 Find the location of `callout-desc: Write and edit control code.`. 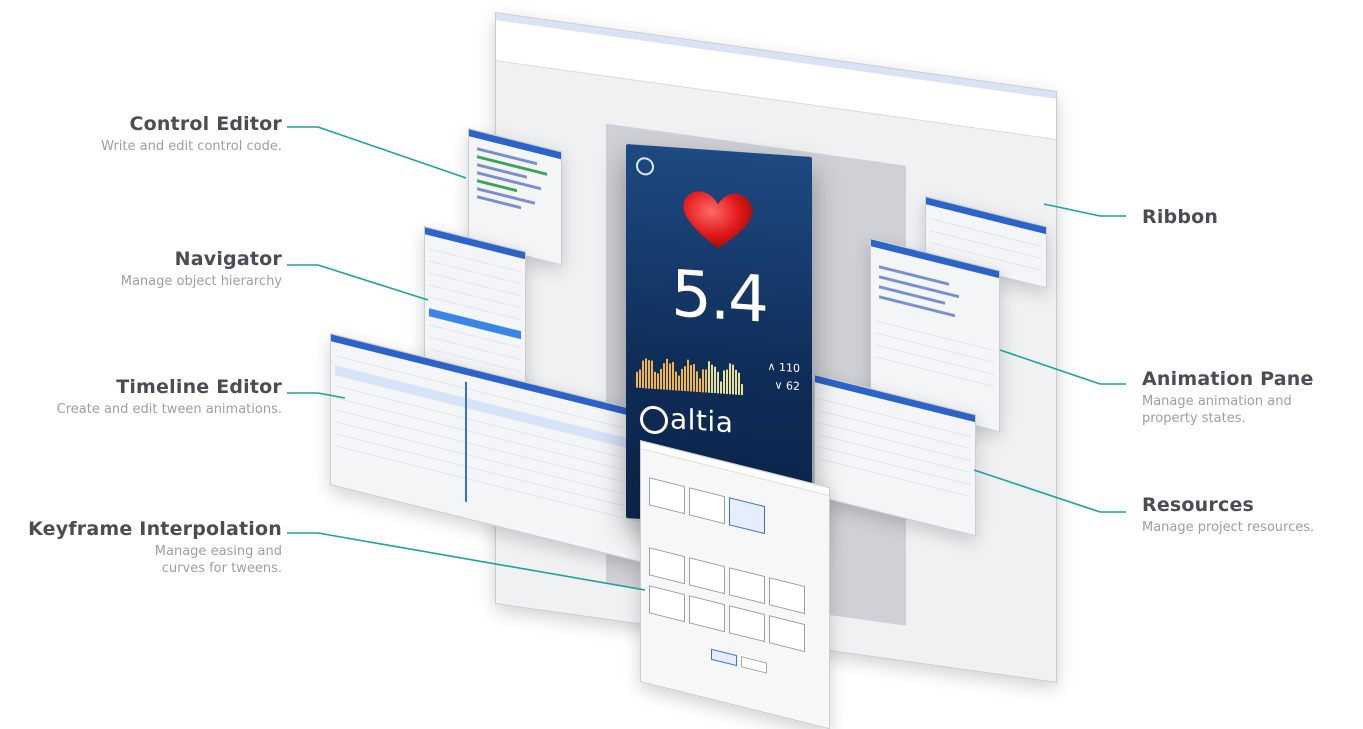

callout-desc: Write and edit control code. is located at coordinates (191, 146).